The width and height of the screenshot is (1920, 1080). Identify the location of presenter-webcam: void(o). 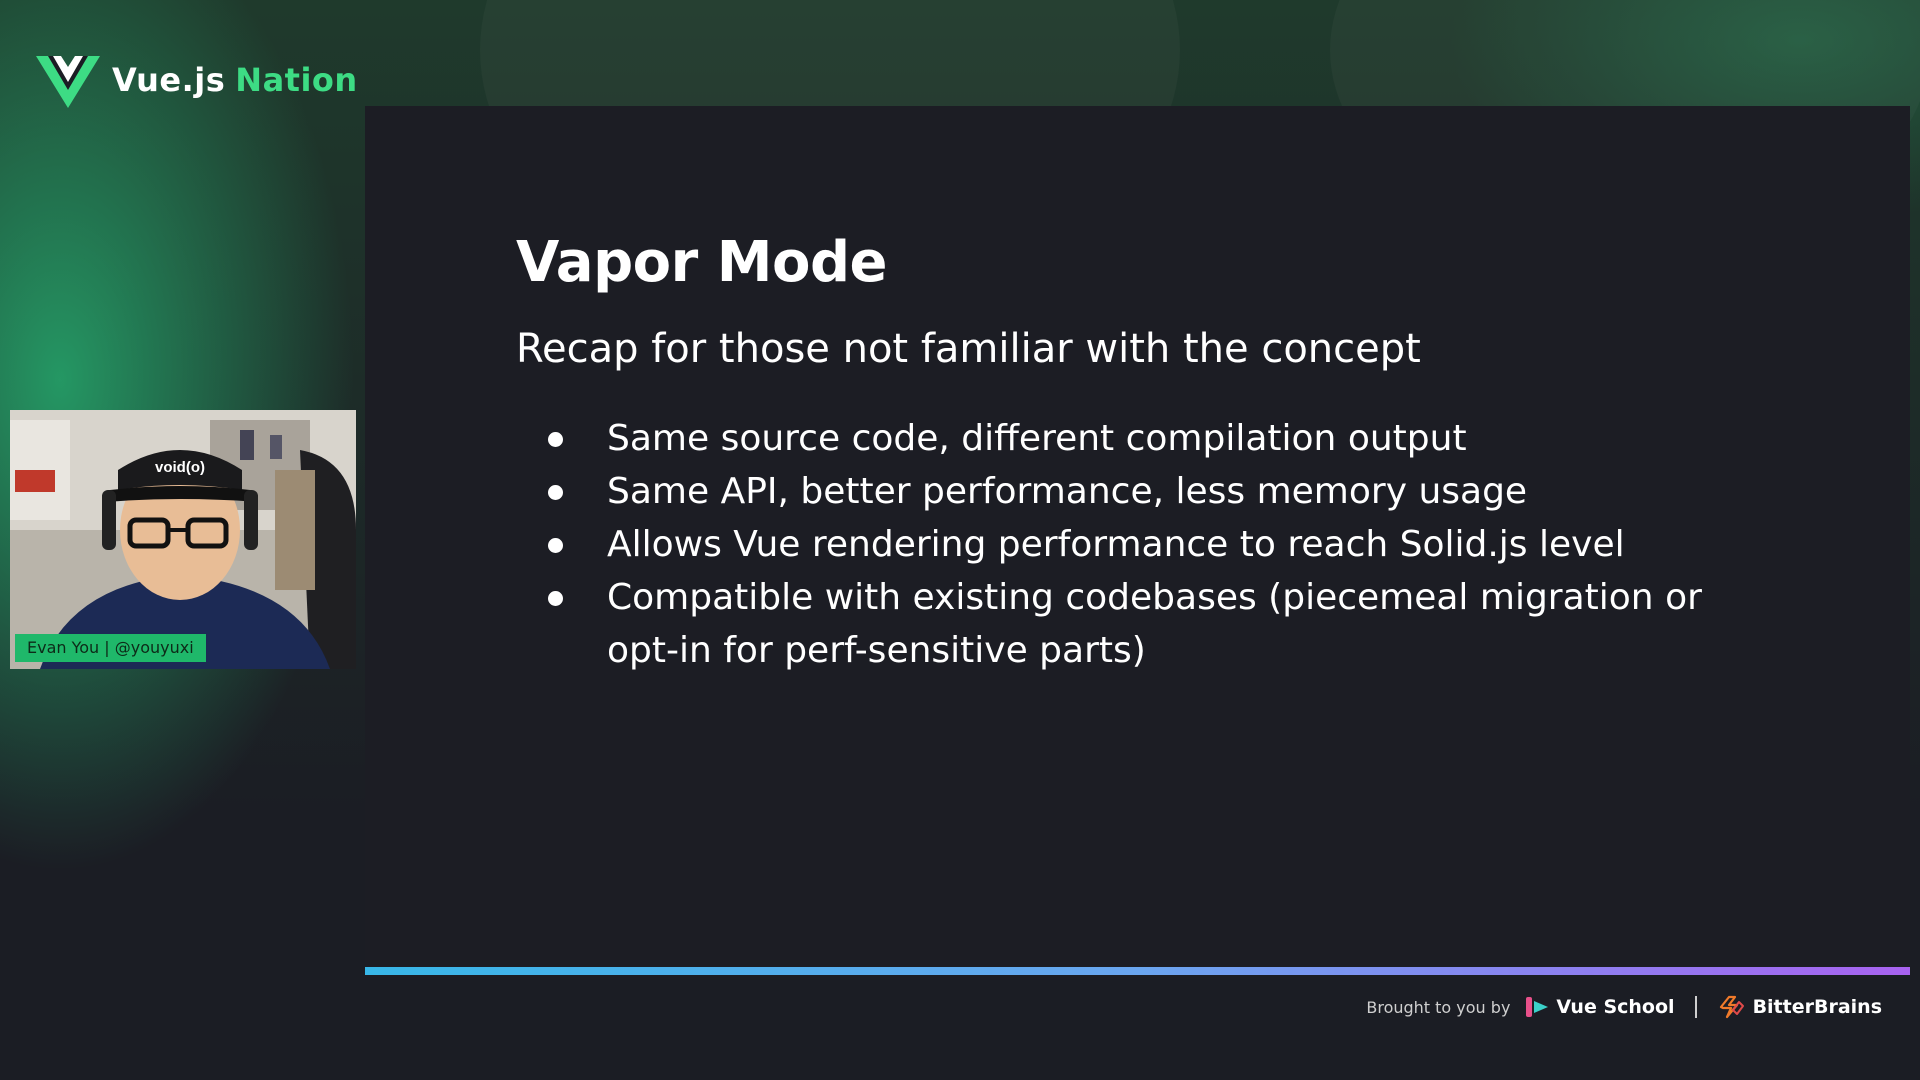
(183, 539).